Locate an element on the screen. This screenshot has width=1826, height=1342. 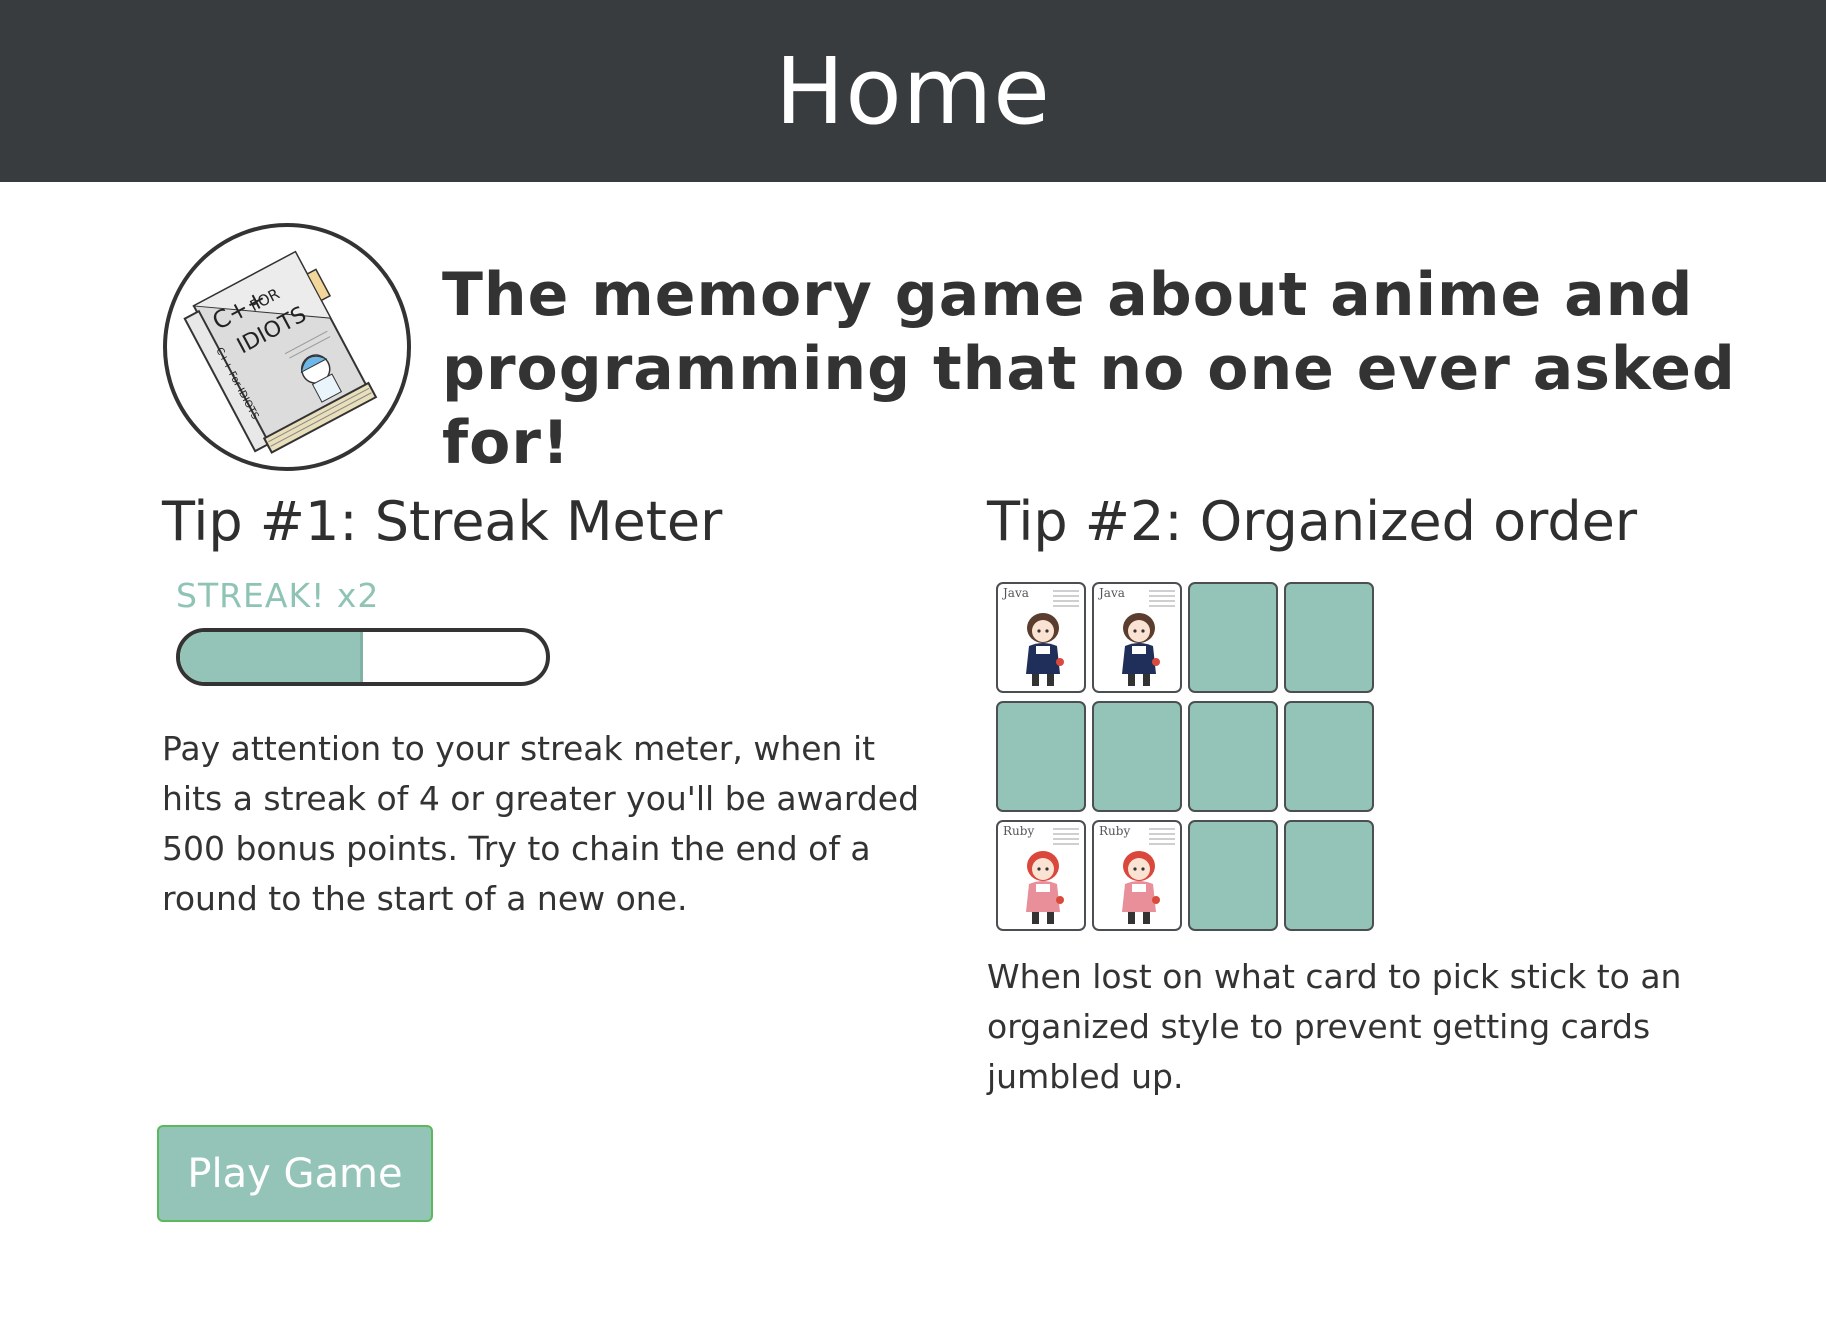
book-illustration-icon: C++ FOR IDIOTS C++ For IDIOTS is located at coordinates (287, 347).